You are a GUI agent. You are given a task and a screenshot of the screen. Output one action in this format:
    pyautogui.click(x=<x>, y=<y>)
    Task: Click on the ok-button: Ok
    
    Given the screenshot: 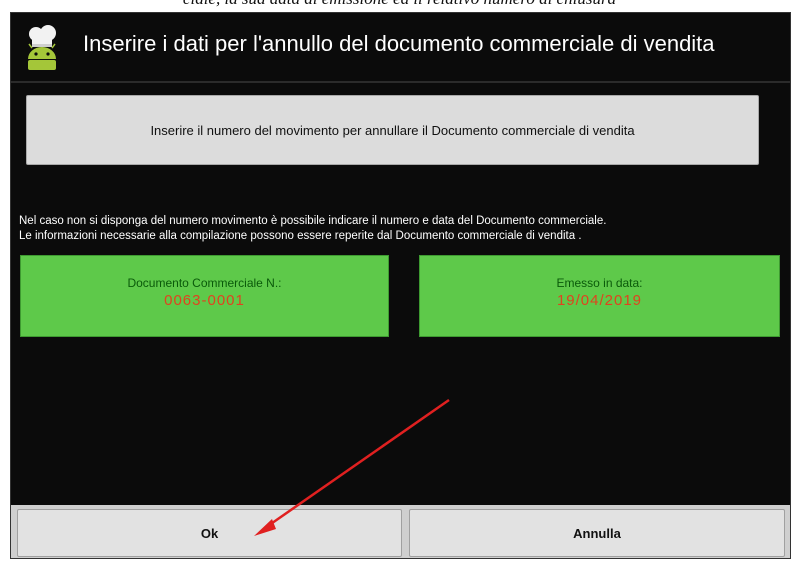 What is the action you would take?
    pyautogui.click(x=209, y=533)
    